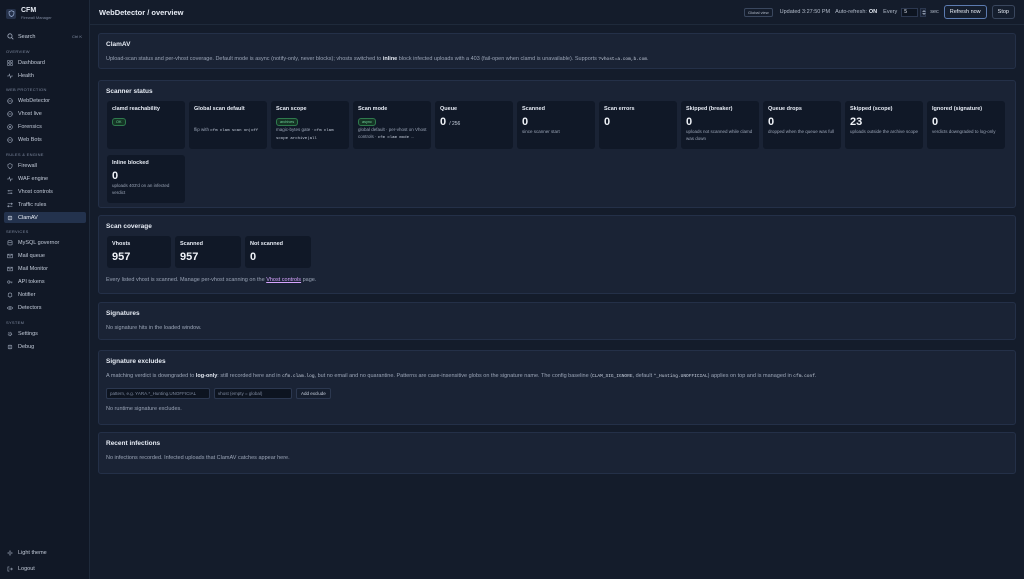  What do you see at coordinates (30, 139) in the screenshot?
I see `sidebar-item-label: Web Bots` at bounding box center [30, 139].